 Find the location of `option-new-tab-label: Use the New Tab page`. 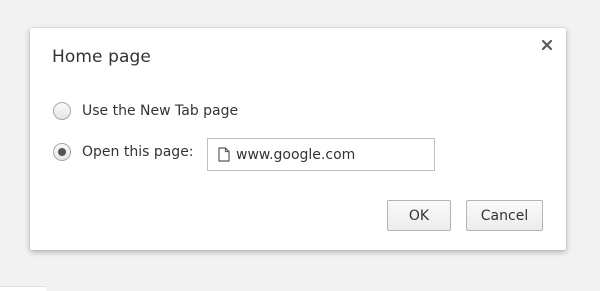

option-new-tab-label: Use the New Tab page is located at coordinates (160, 111).